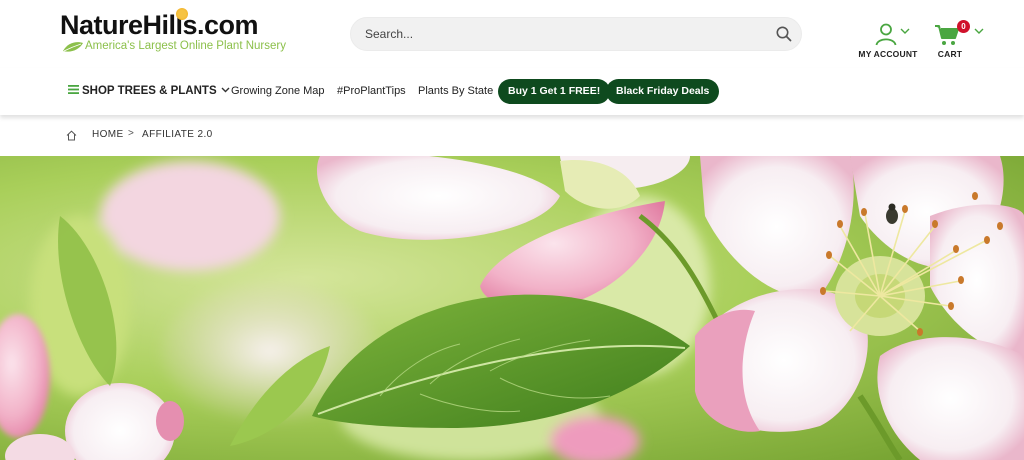 The image size is (1024, 460). Describe the element at coordinates (886, 34) in the screenshot. I see `user-icon` at that location.